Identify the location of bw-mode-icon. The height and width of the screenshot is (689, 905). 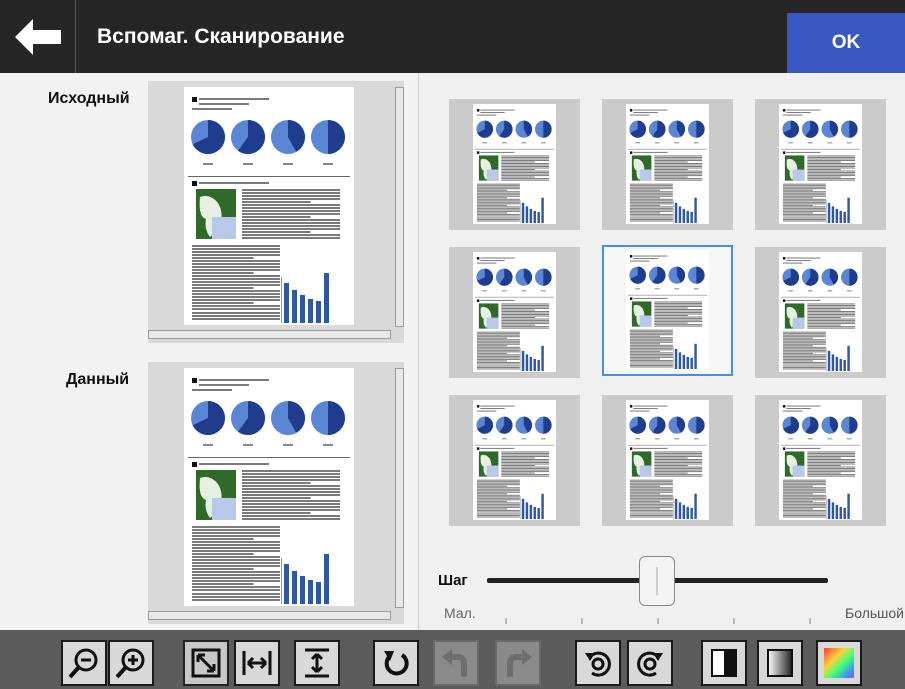
(724, 663).